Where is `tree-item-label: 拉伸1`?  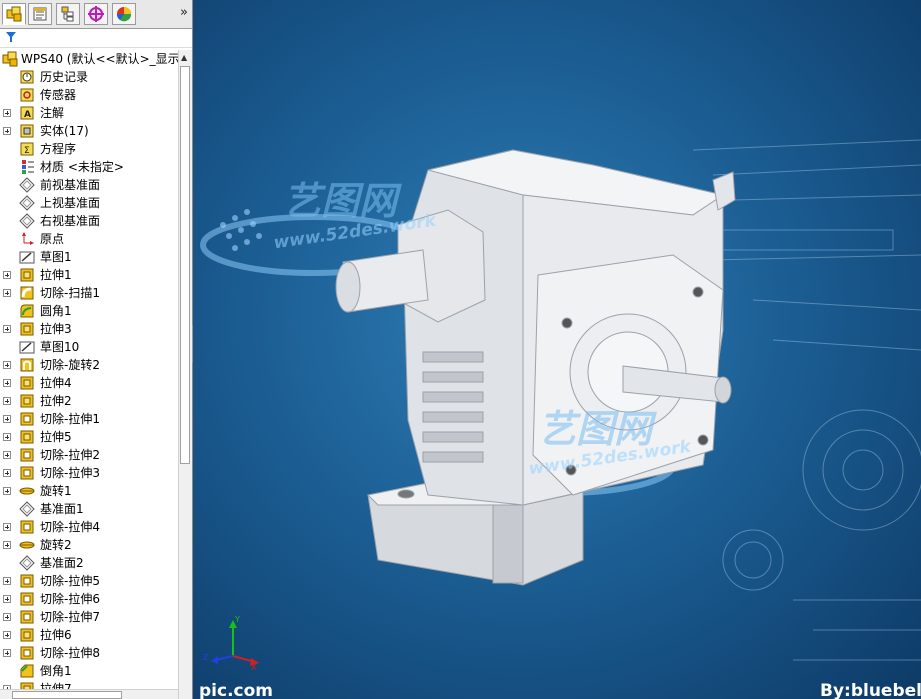
tree-item-label: 拉伸1 is located at coordinates (56, 275).